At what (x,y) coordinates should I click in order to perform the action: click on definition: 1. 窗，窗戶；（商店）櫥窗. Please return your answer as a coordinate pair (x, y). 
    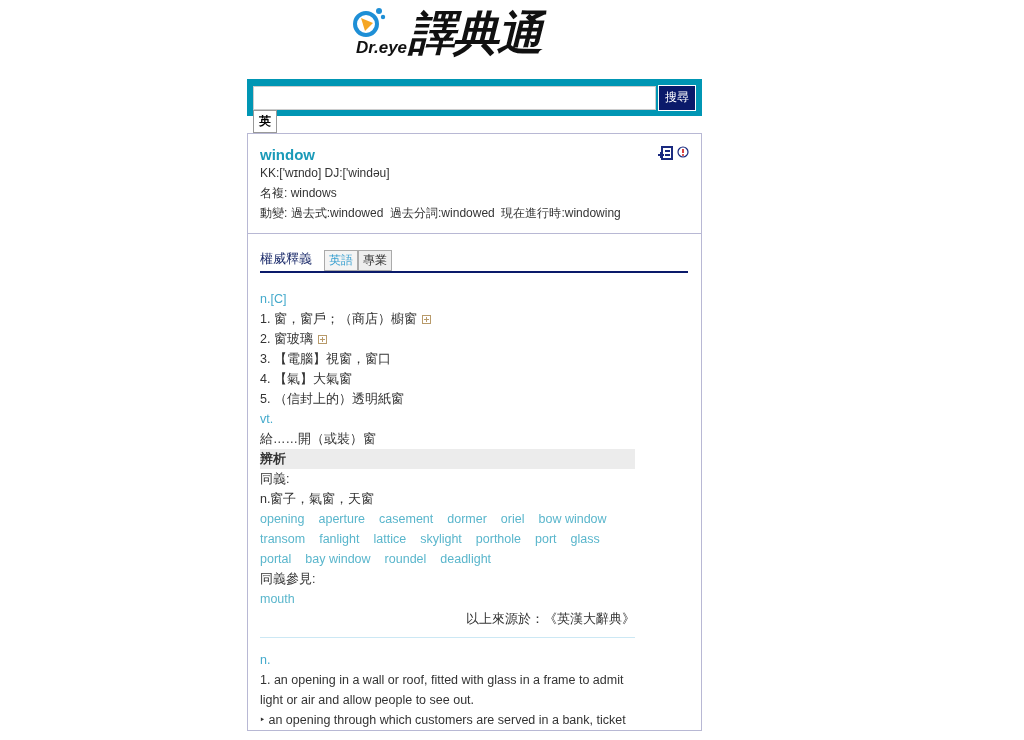
    Looking at the image, I should click on (338, 319).